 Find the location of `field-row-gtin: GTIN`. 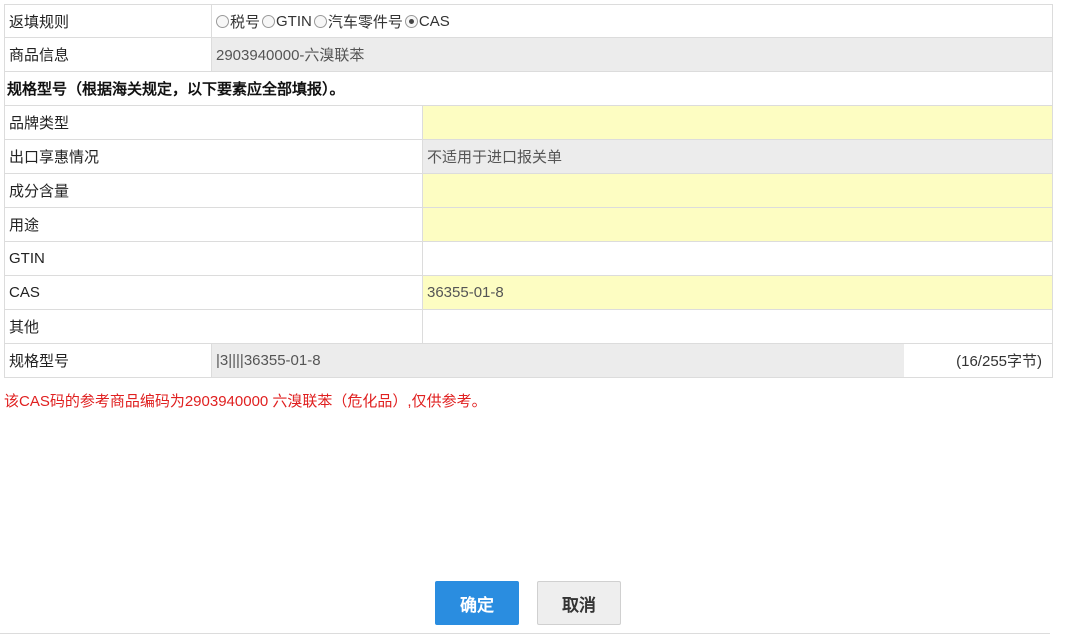

field-row-gtin: GTIN is located at coordinates (528, 259).